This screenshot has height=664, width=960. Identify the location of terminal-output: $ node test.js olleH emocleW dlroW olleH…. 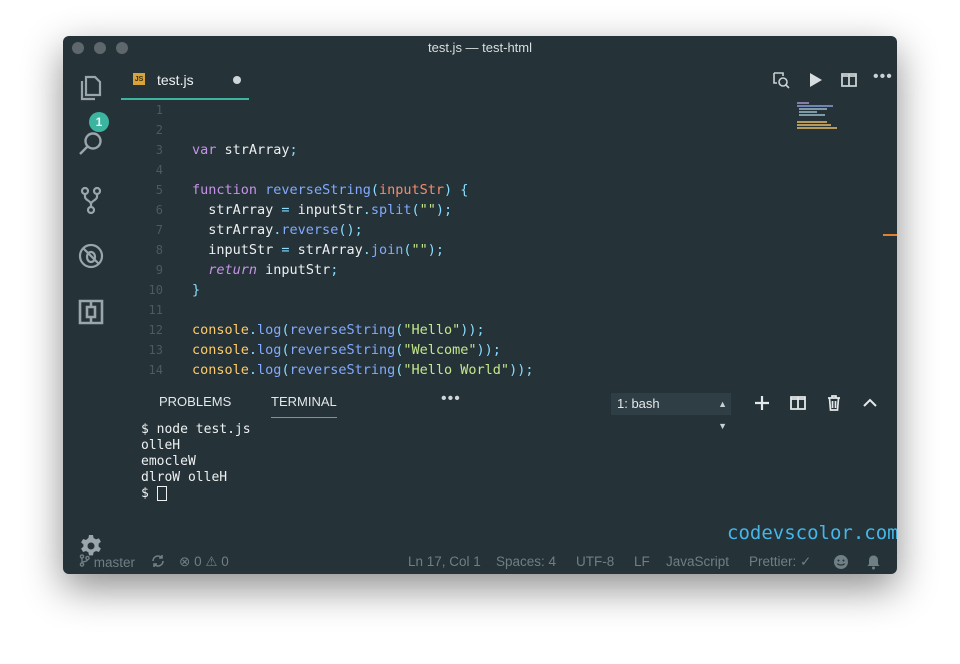
(196, 462).